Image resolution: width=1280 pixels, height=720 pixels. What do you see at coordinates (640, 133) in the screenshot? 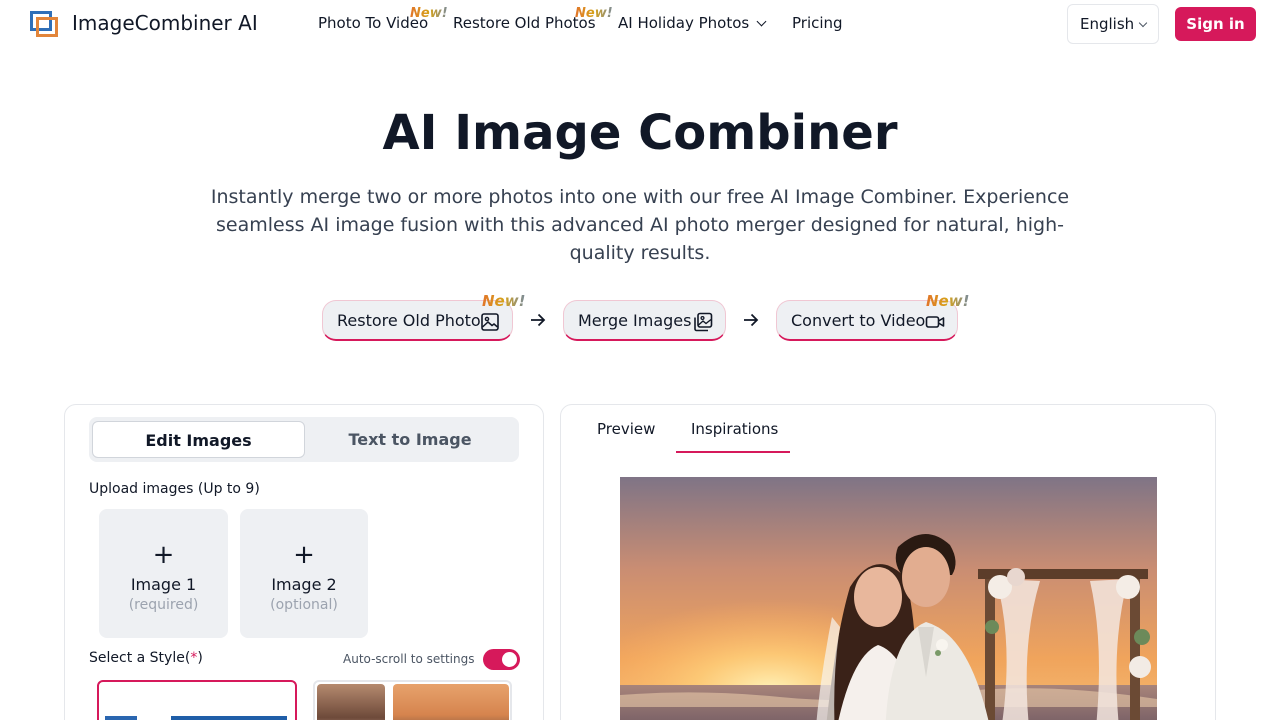
I see `page-title: AI Image Combiner` at bounding box center [640, 133].